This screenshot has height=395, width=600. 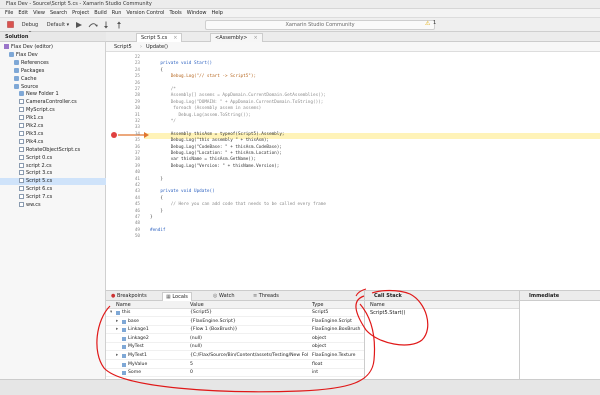 What do you see at coordinates (53, 63) in the screenshot?
I see `tree-item: References` at bounding box center [53, 63].